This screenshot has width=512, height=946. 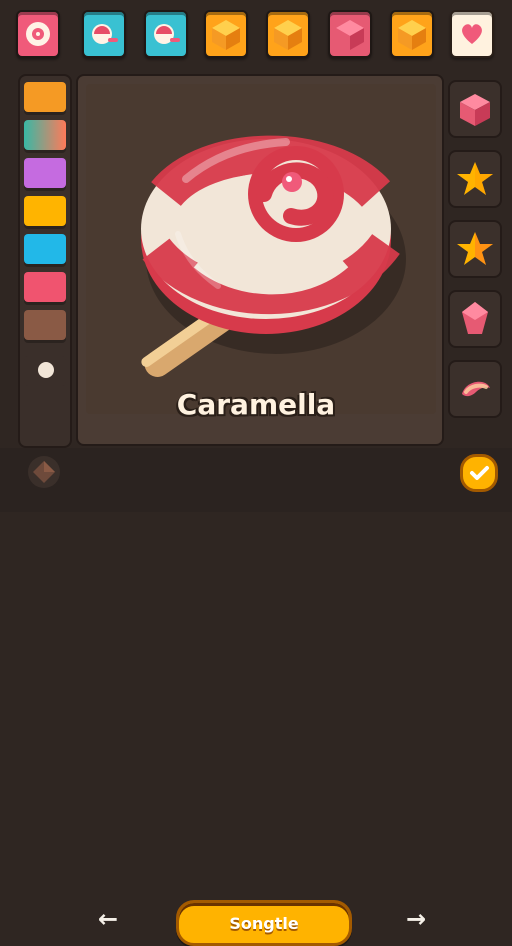 What do you see at coordinates (45, 287) in the screenshot?
I see `swatch-pink` at bounding box center [45, 287].